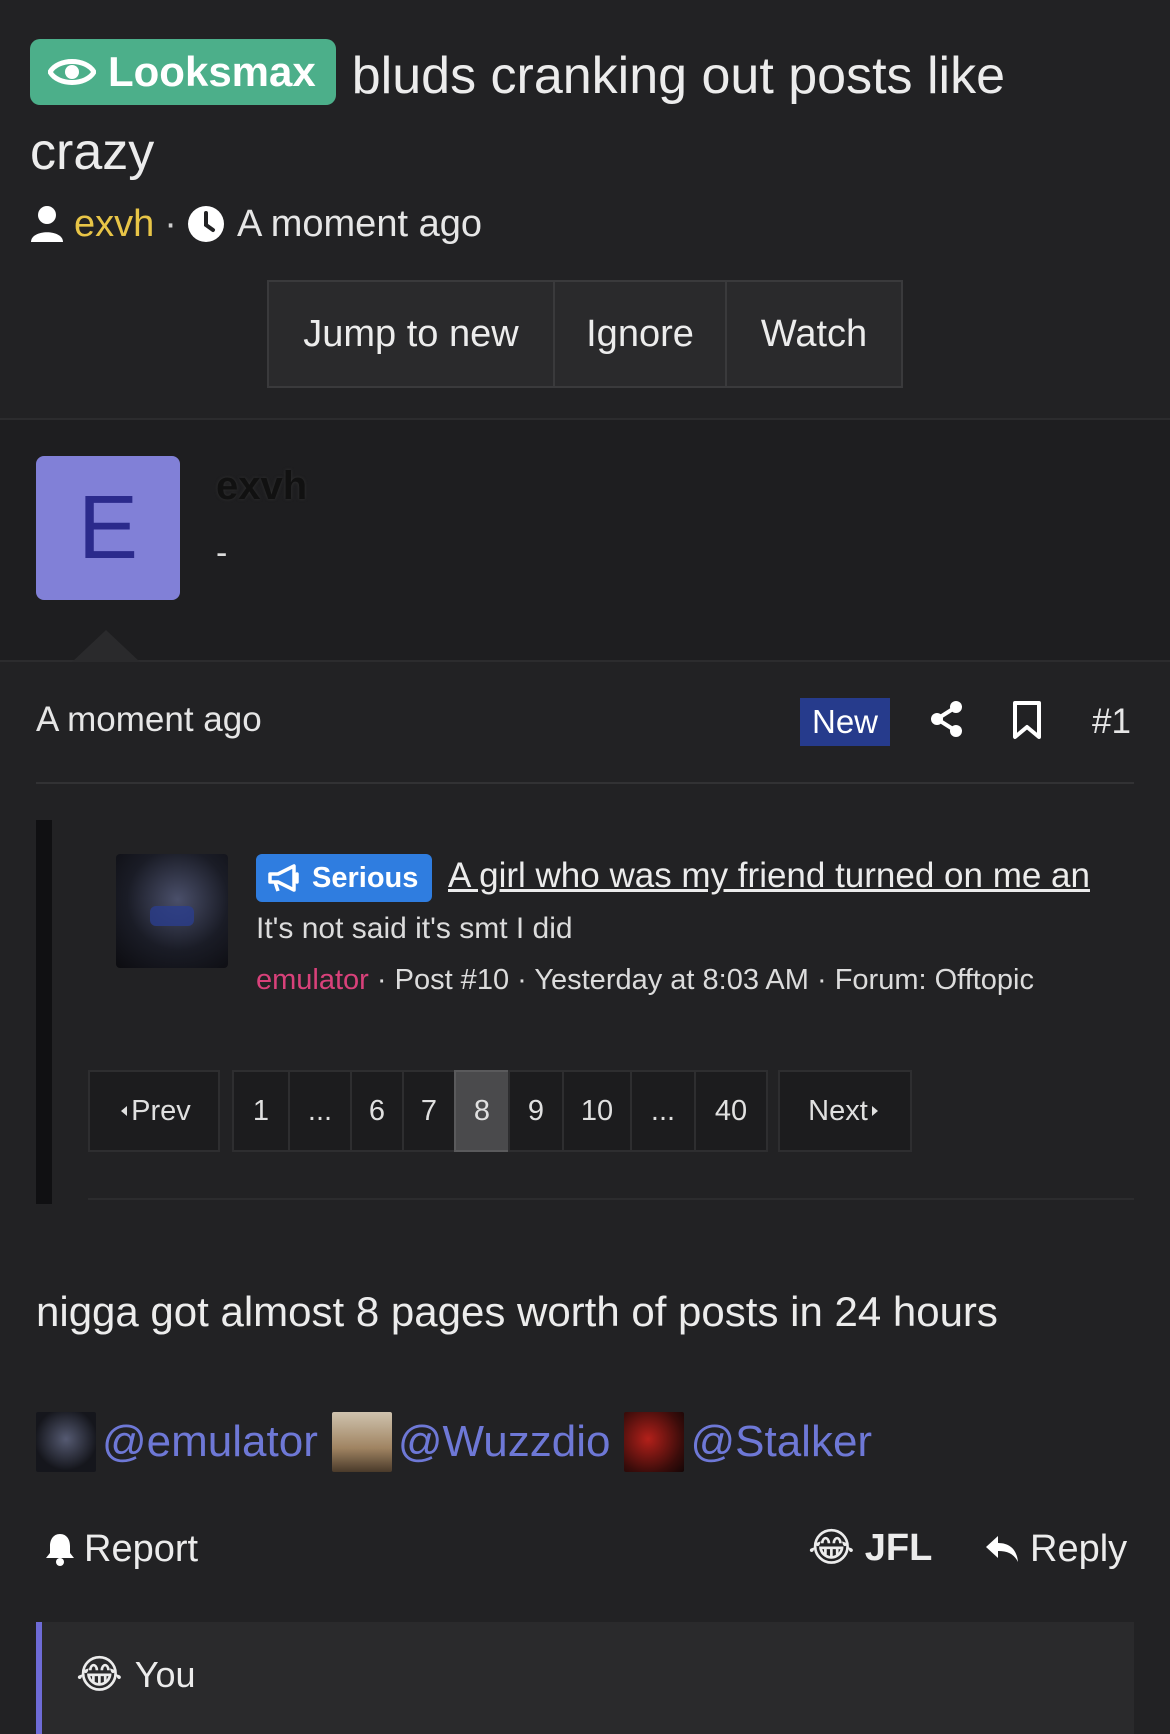 This screenshot has height=1734, width=1170. What do you see at coordinates (429, 1111) in the screenshot?
I see `page-link: 7` at bounding box center [429, 1111].